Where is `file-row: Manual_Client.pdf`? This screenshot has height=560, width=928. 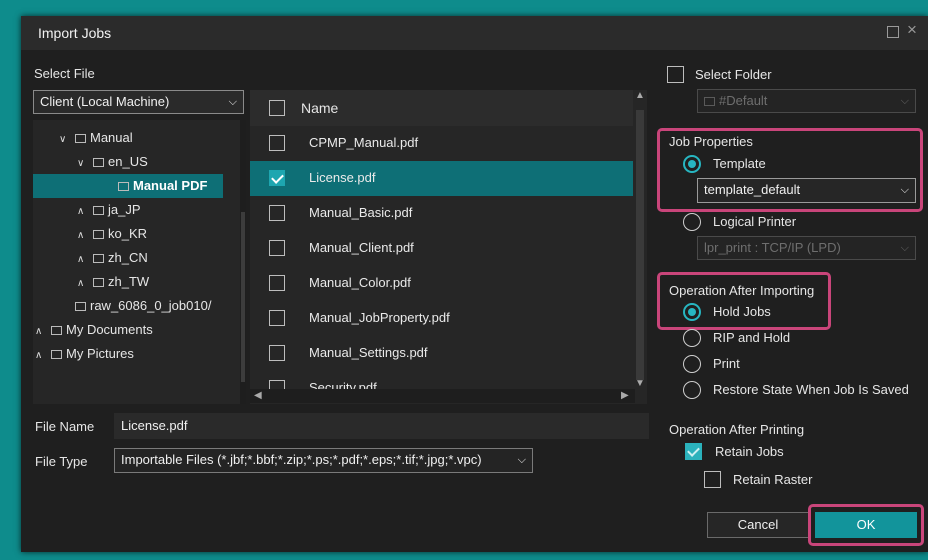 file-row: Manual_Client.pdf is located at coordinates (442, 248).